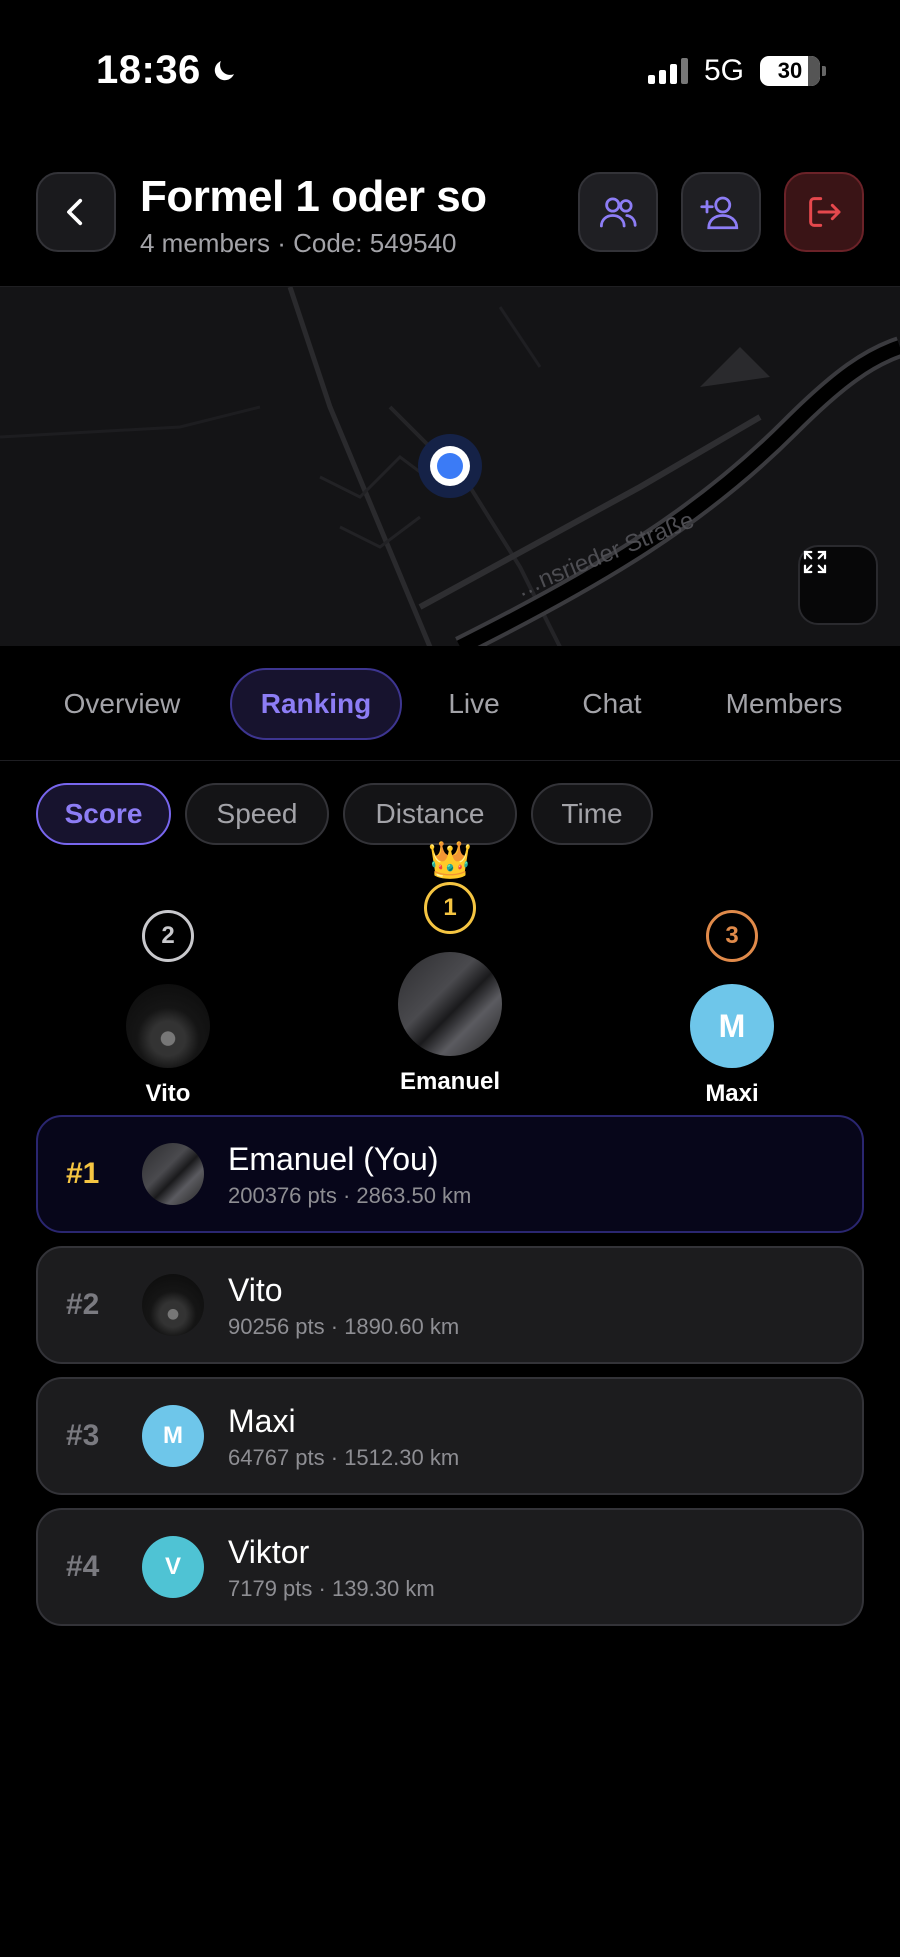 The image size is (900, 1957). Describe the element at coordinates (262, 1421) in the screenshot. I see `member-name: Maxi` at that location.